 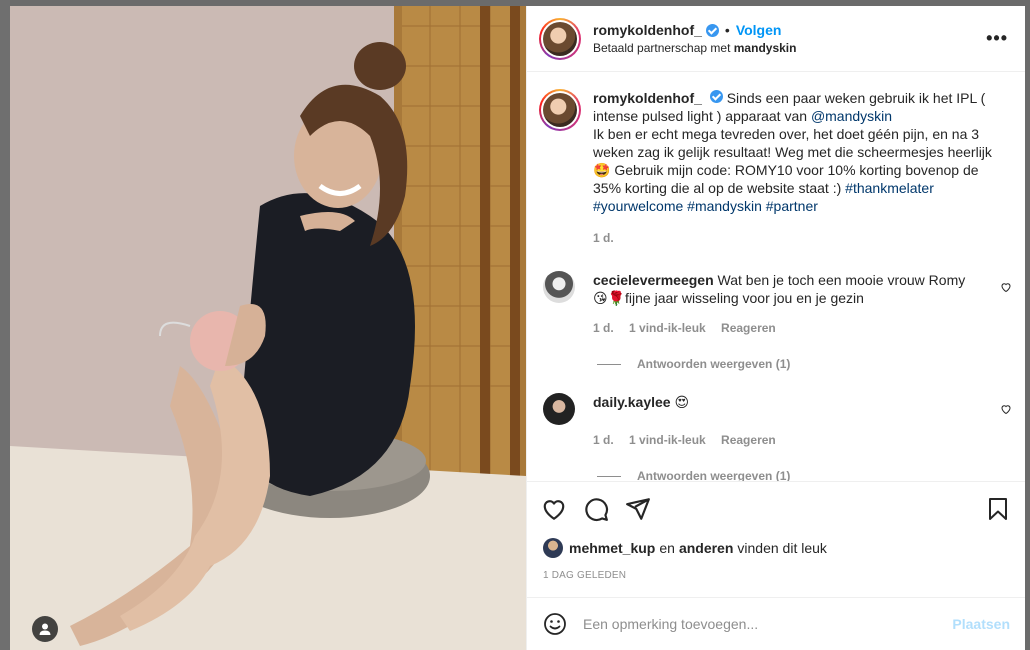 I want to click on caption-time: 1 d., so click(x=798, y=238).